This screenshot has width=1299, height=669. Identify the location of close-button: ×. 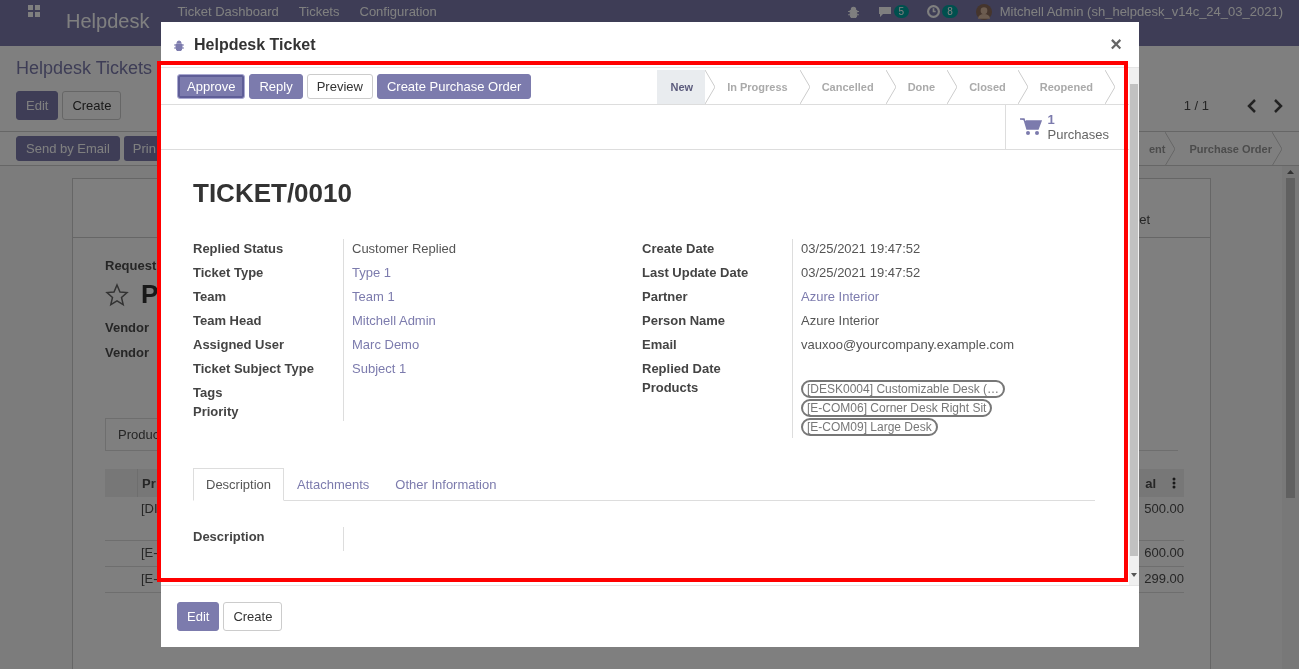
(1116, 44).